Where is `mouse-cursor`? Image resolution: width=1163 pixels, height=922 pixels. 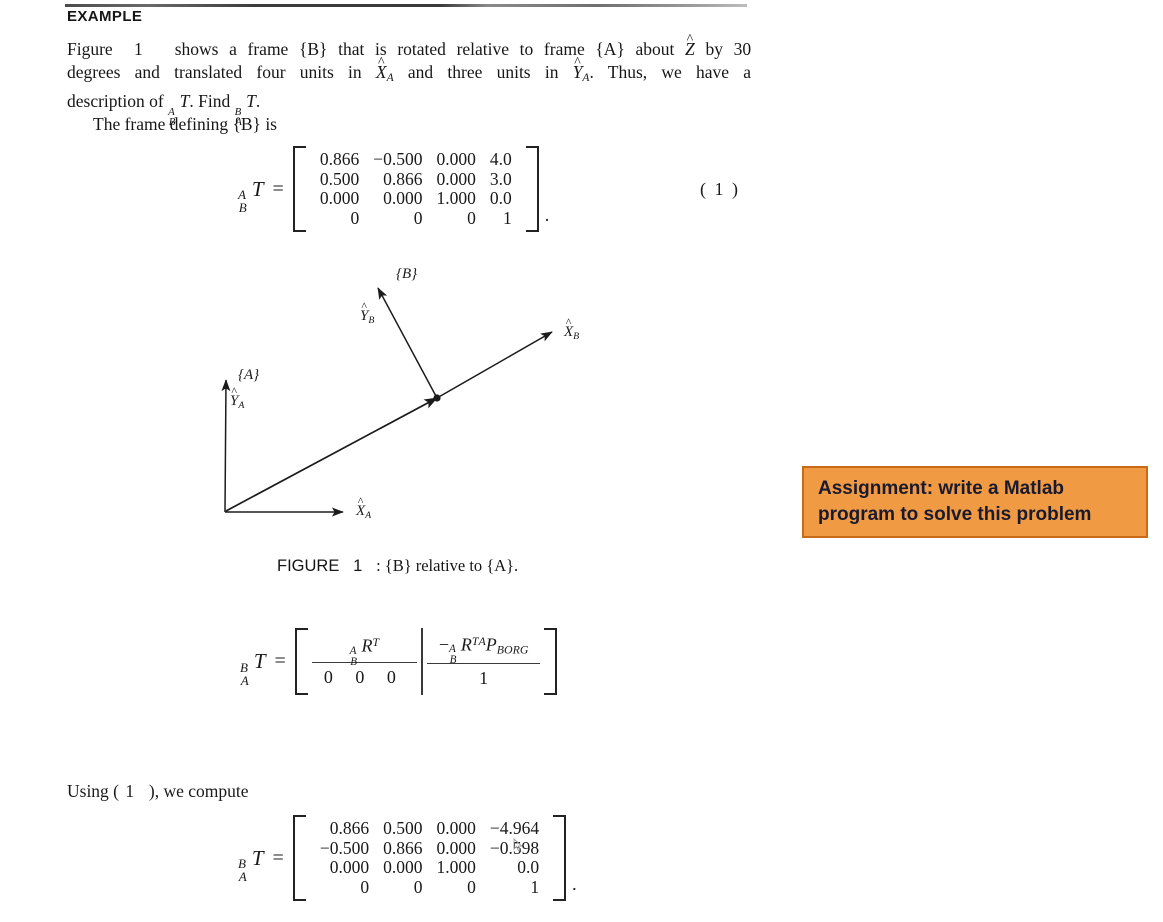
mouse-cursor is located at coordinates (518, 845).